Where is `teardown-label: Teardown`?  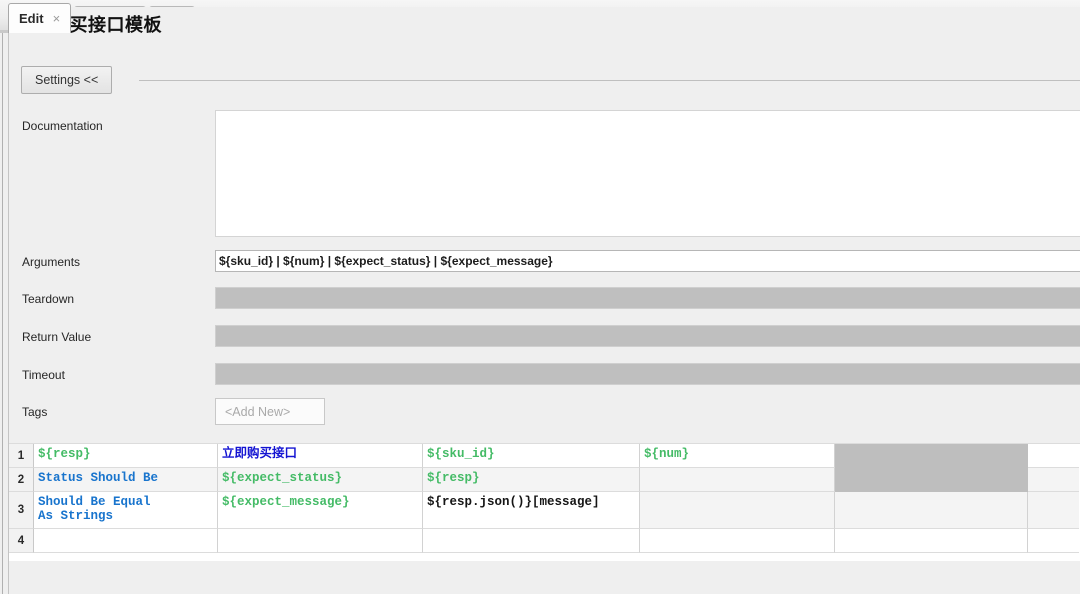 teardown-label: Teardown is located at coordinates (48, 299).